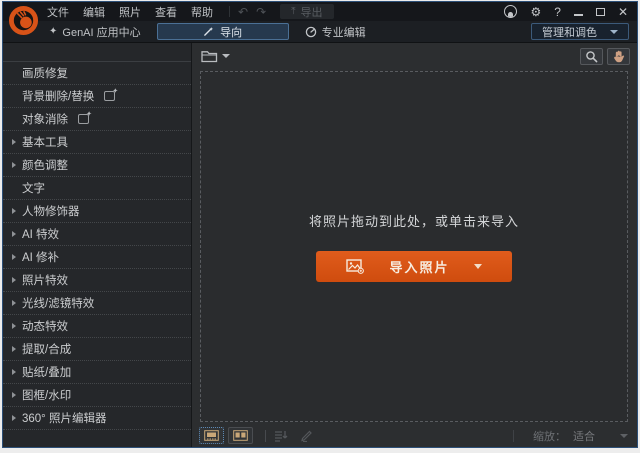  Describe the element at coordinates (41, 258) in the screenshot. I see `sidebar-item-label: AI 修补` at that location.